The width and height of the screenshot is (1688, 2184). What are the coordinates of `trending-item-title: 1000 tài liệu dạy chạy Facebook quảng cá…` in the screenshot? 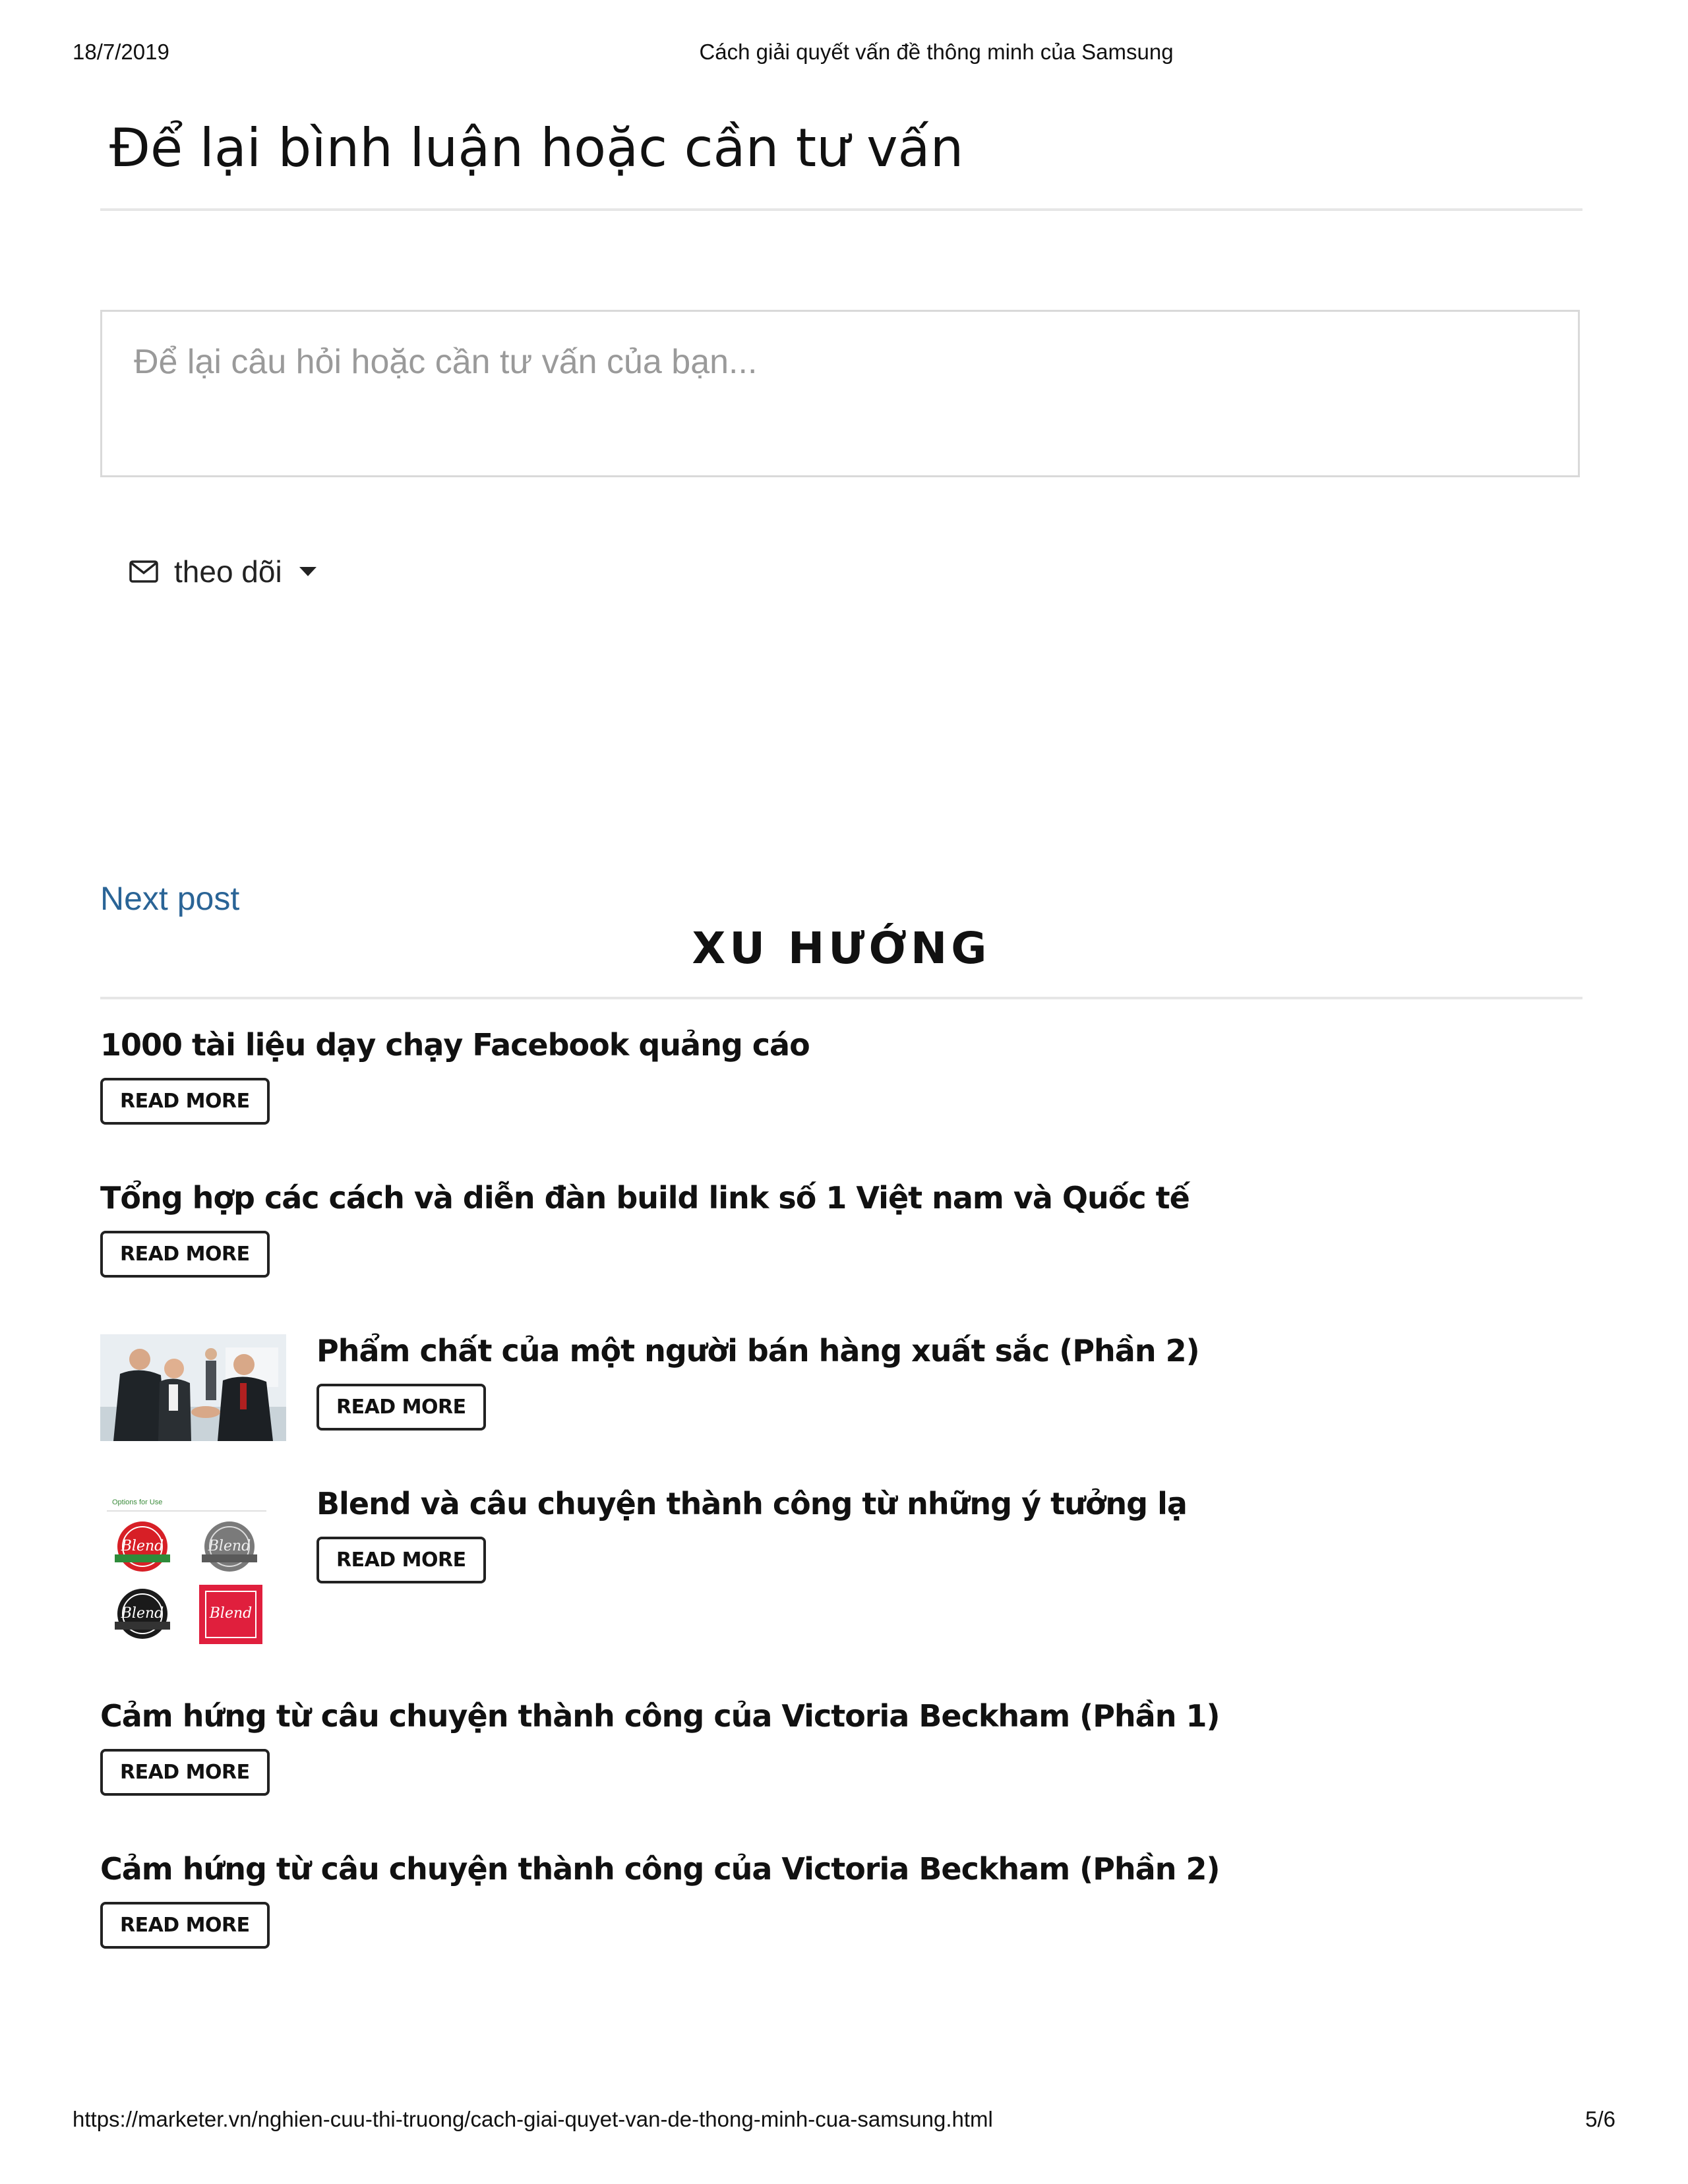 It's located at (455, 1045).